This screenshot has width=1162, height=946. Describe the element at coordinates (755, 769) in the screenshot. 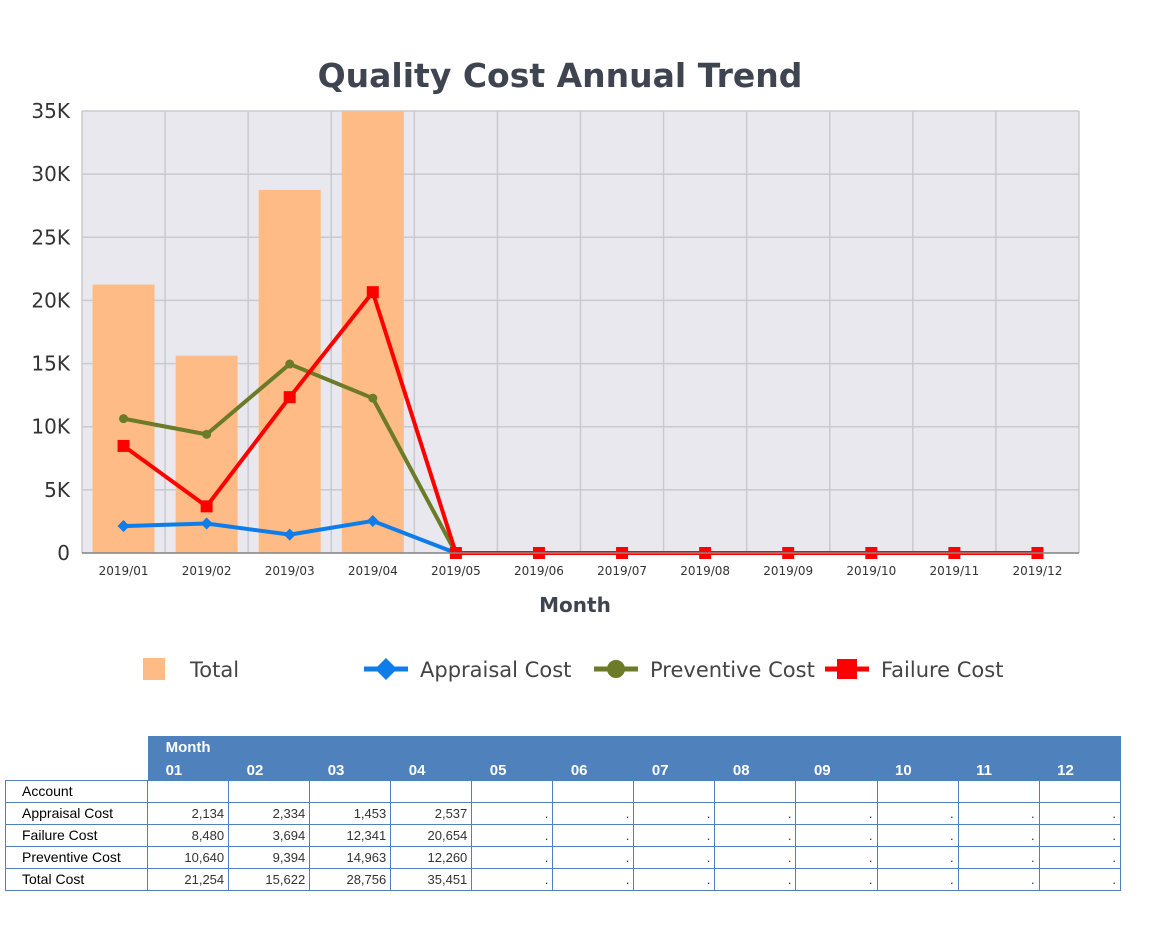

I see `month-header-cell: 08` at that location.